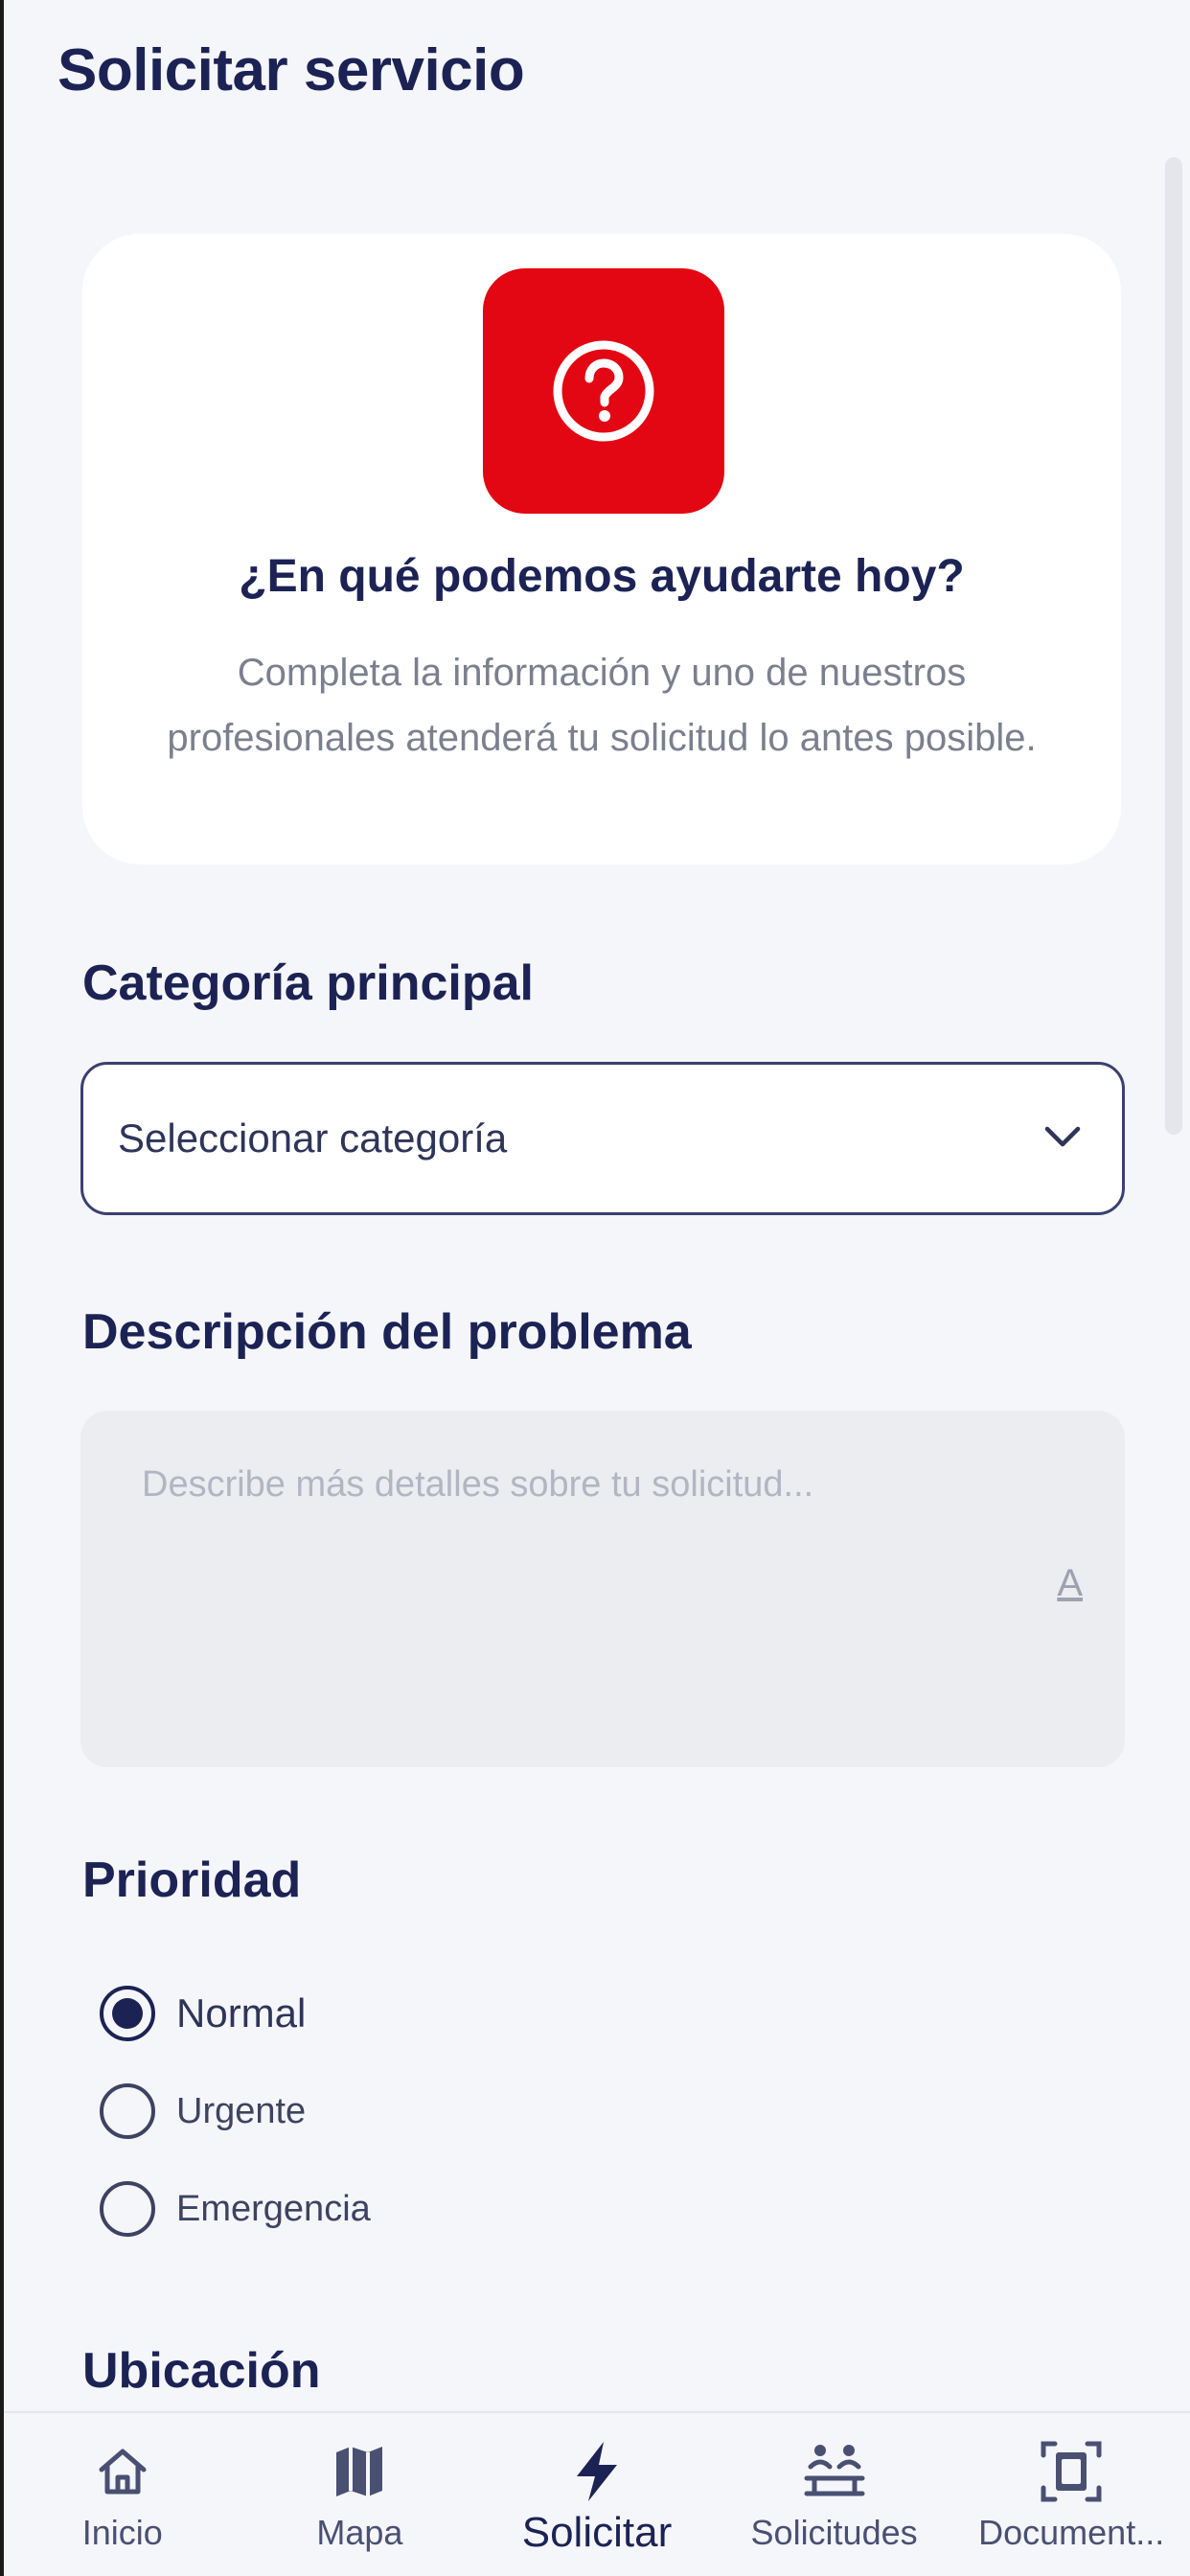  Describe the element at coordinates (122, 2532) in the screenshot. I see `nav-label: Inicio` at that location.